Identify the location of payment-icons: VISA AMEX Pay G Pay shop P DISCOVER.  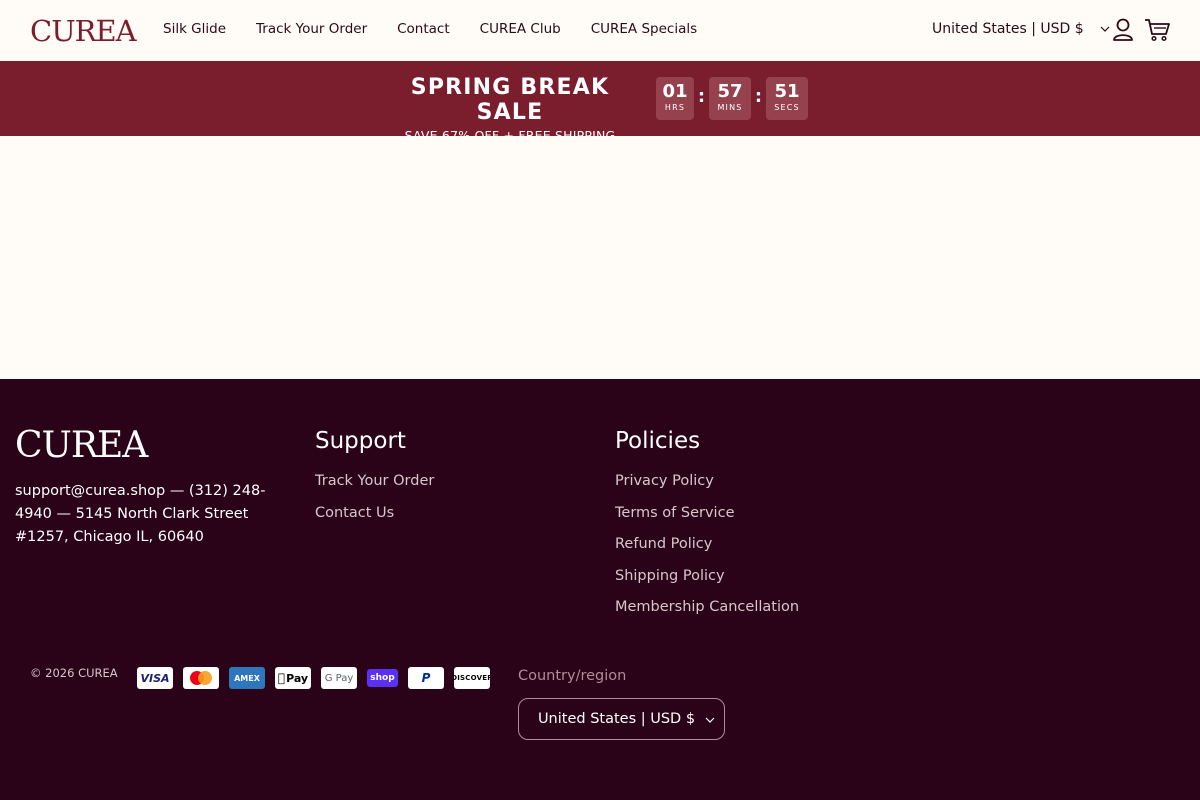
(313, 678).